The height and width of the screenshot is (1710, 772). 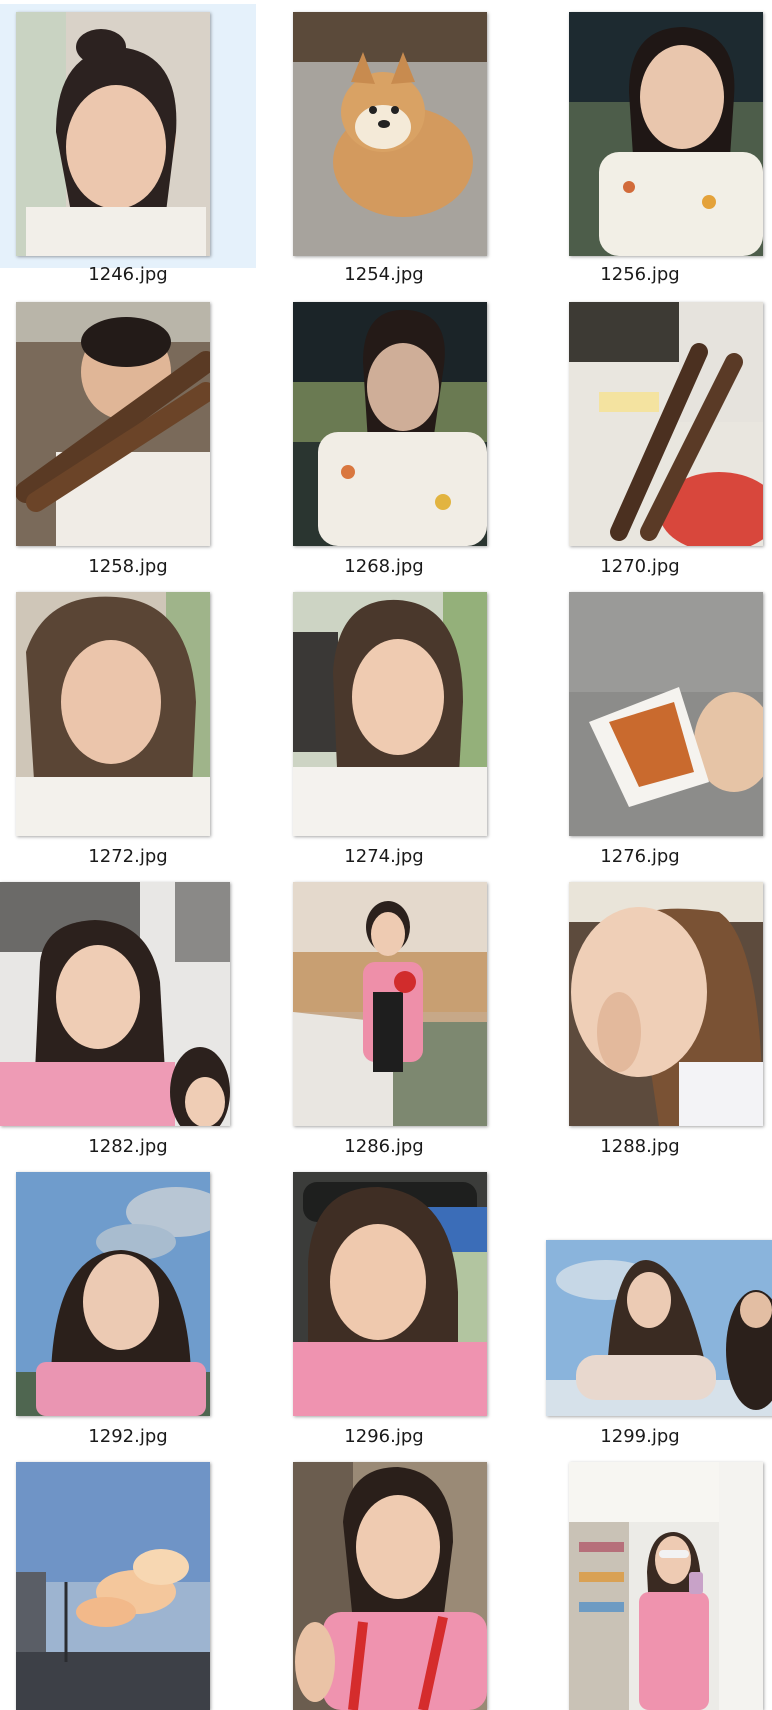 I want to click on file-name: 1274.jpg, so click(x=384, y=856).